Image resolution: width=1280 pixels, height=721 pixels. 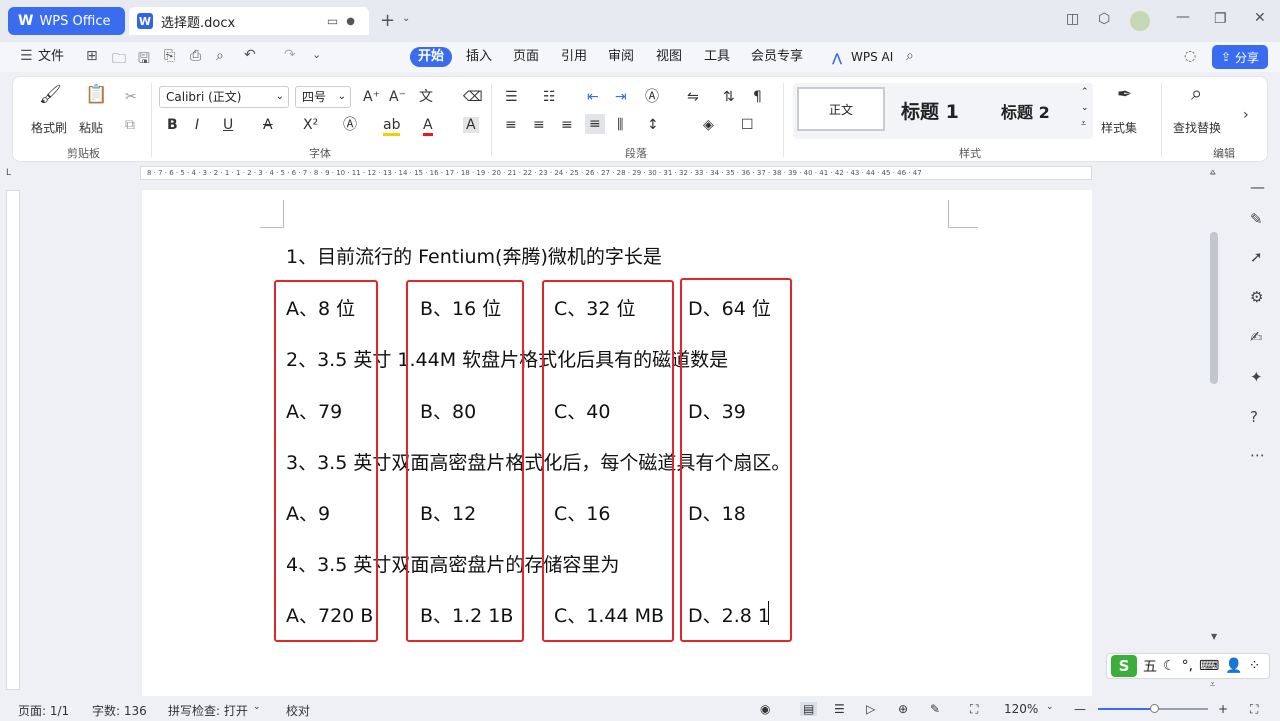 What do you see at coordinates (1021, 709) in the screenshot?
I see `zoom-level: 120%` at bounding box center [1021, 709].